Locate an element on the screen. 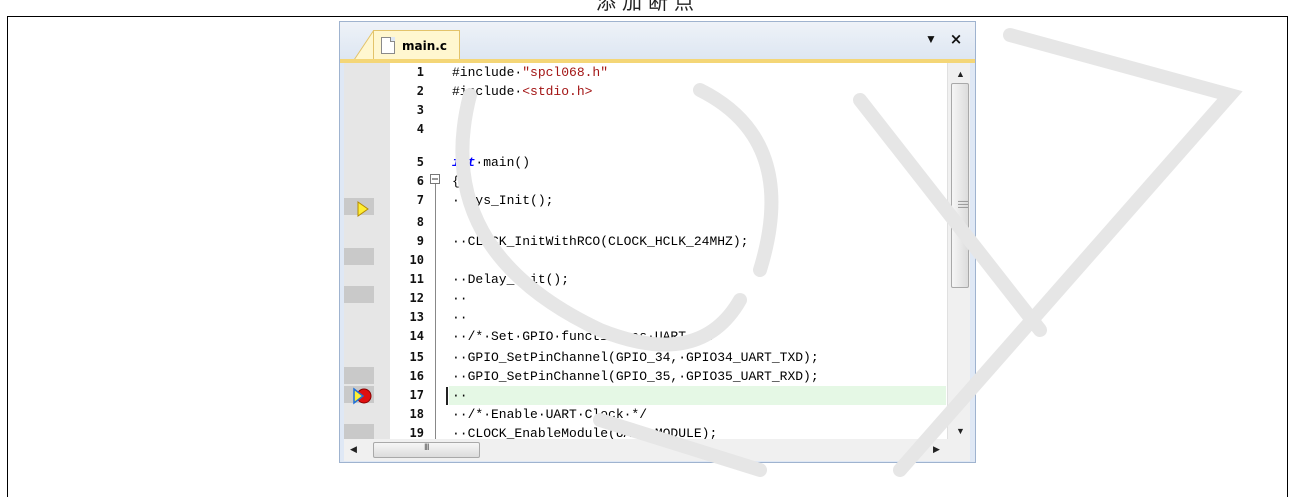  code-text: { is located at coordinates (456, 181).